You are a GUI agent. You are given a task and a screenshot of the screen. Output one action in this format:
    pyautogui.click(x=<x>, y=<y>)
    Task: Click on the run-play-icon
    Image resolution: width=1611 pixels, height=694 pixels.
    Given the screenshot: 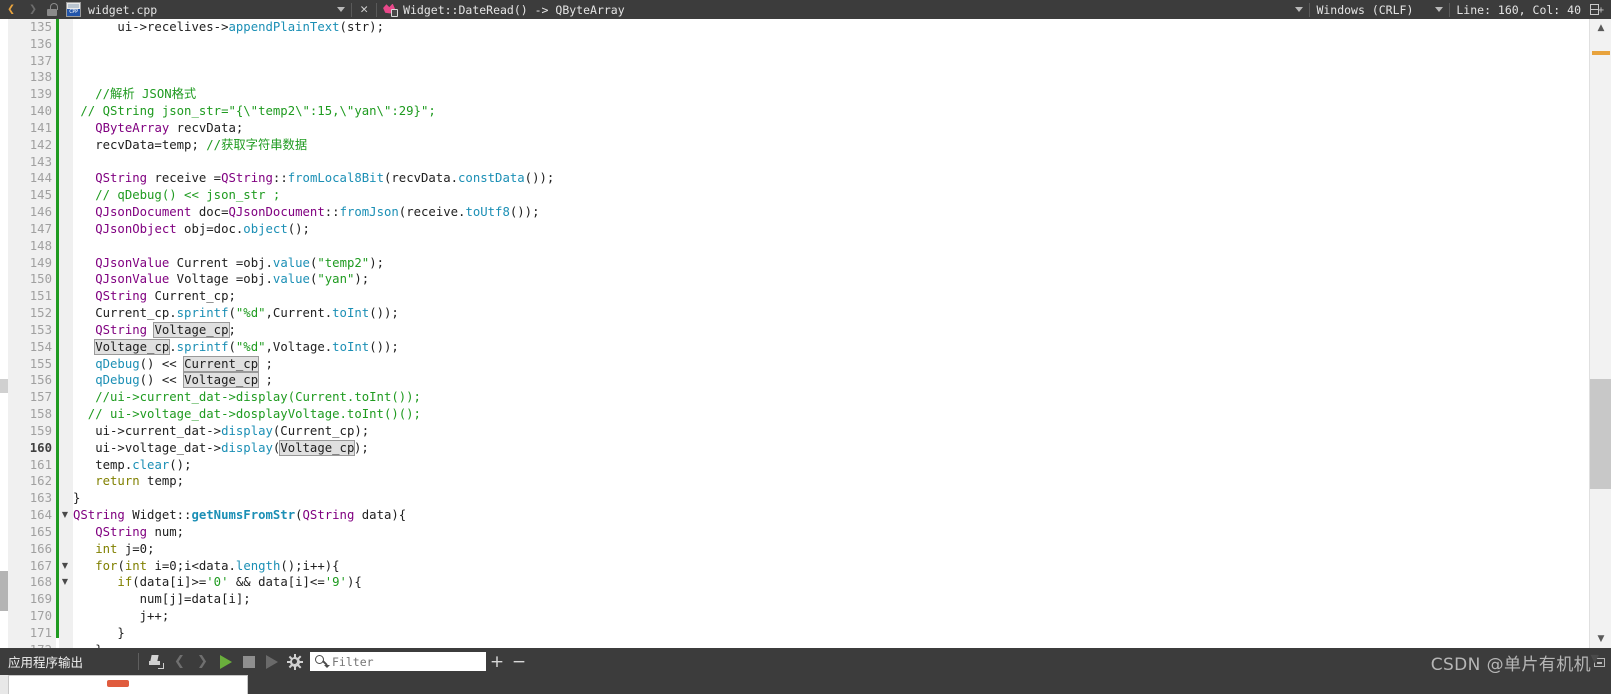 What is the action you would take?
    pyautogui.click(x=225, y=661)
    